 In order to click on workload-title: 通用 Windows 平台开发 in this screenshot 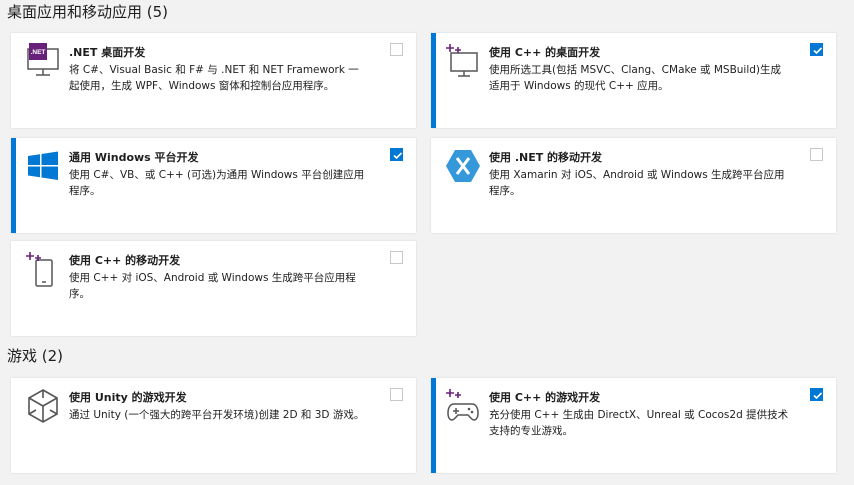, I will do `click(134, 157)`.